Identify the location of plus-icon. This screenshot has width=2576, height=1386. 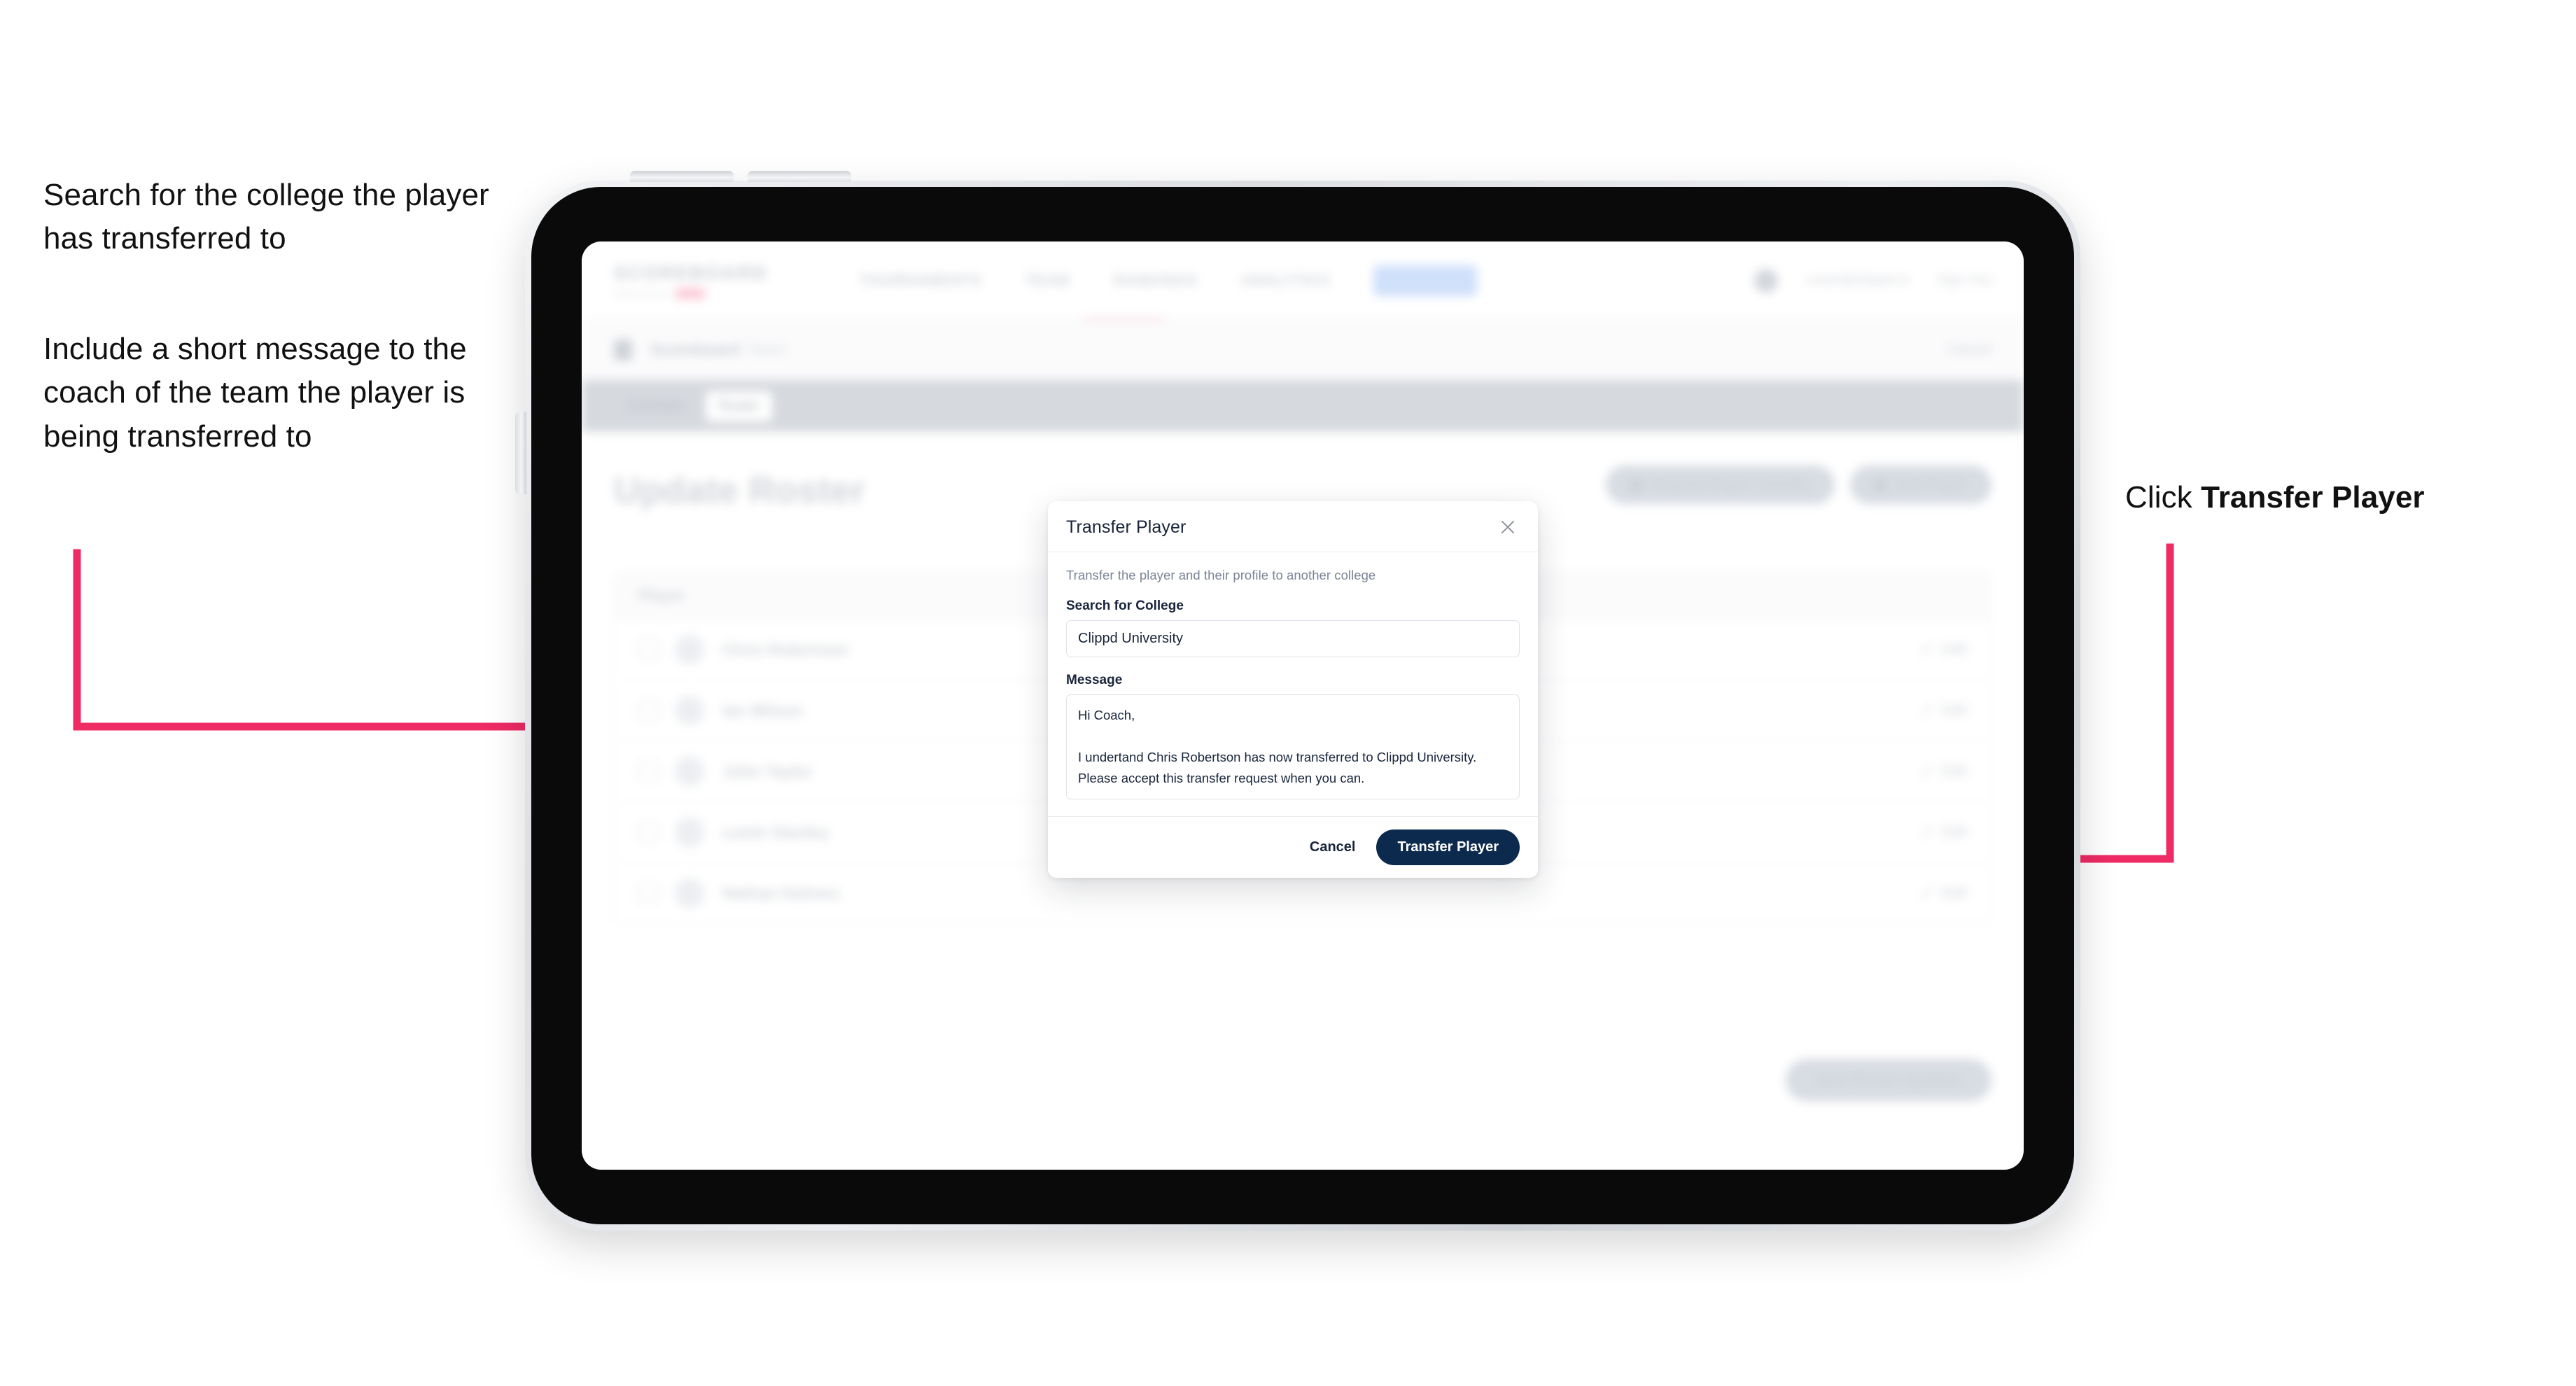
(1879, 484).